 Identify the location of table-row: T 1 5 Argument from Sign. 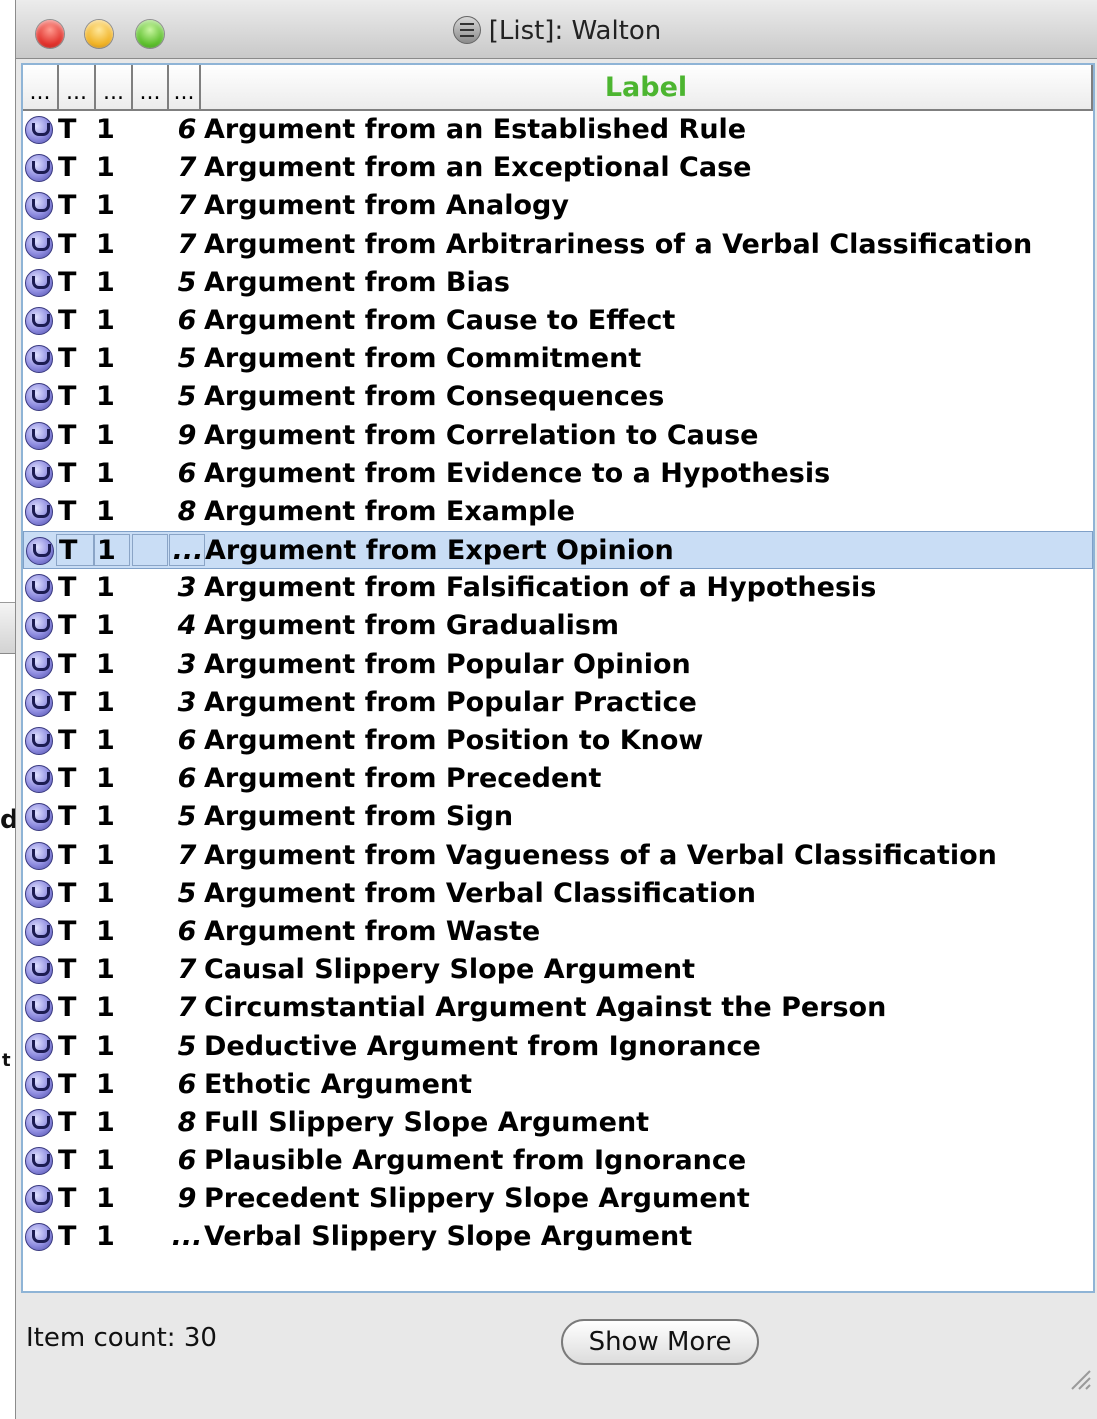
(558, 817).